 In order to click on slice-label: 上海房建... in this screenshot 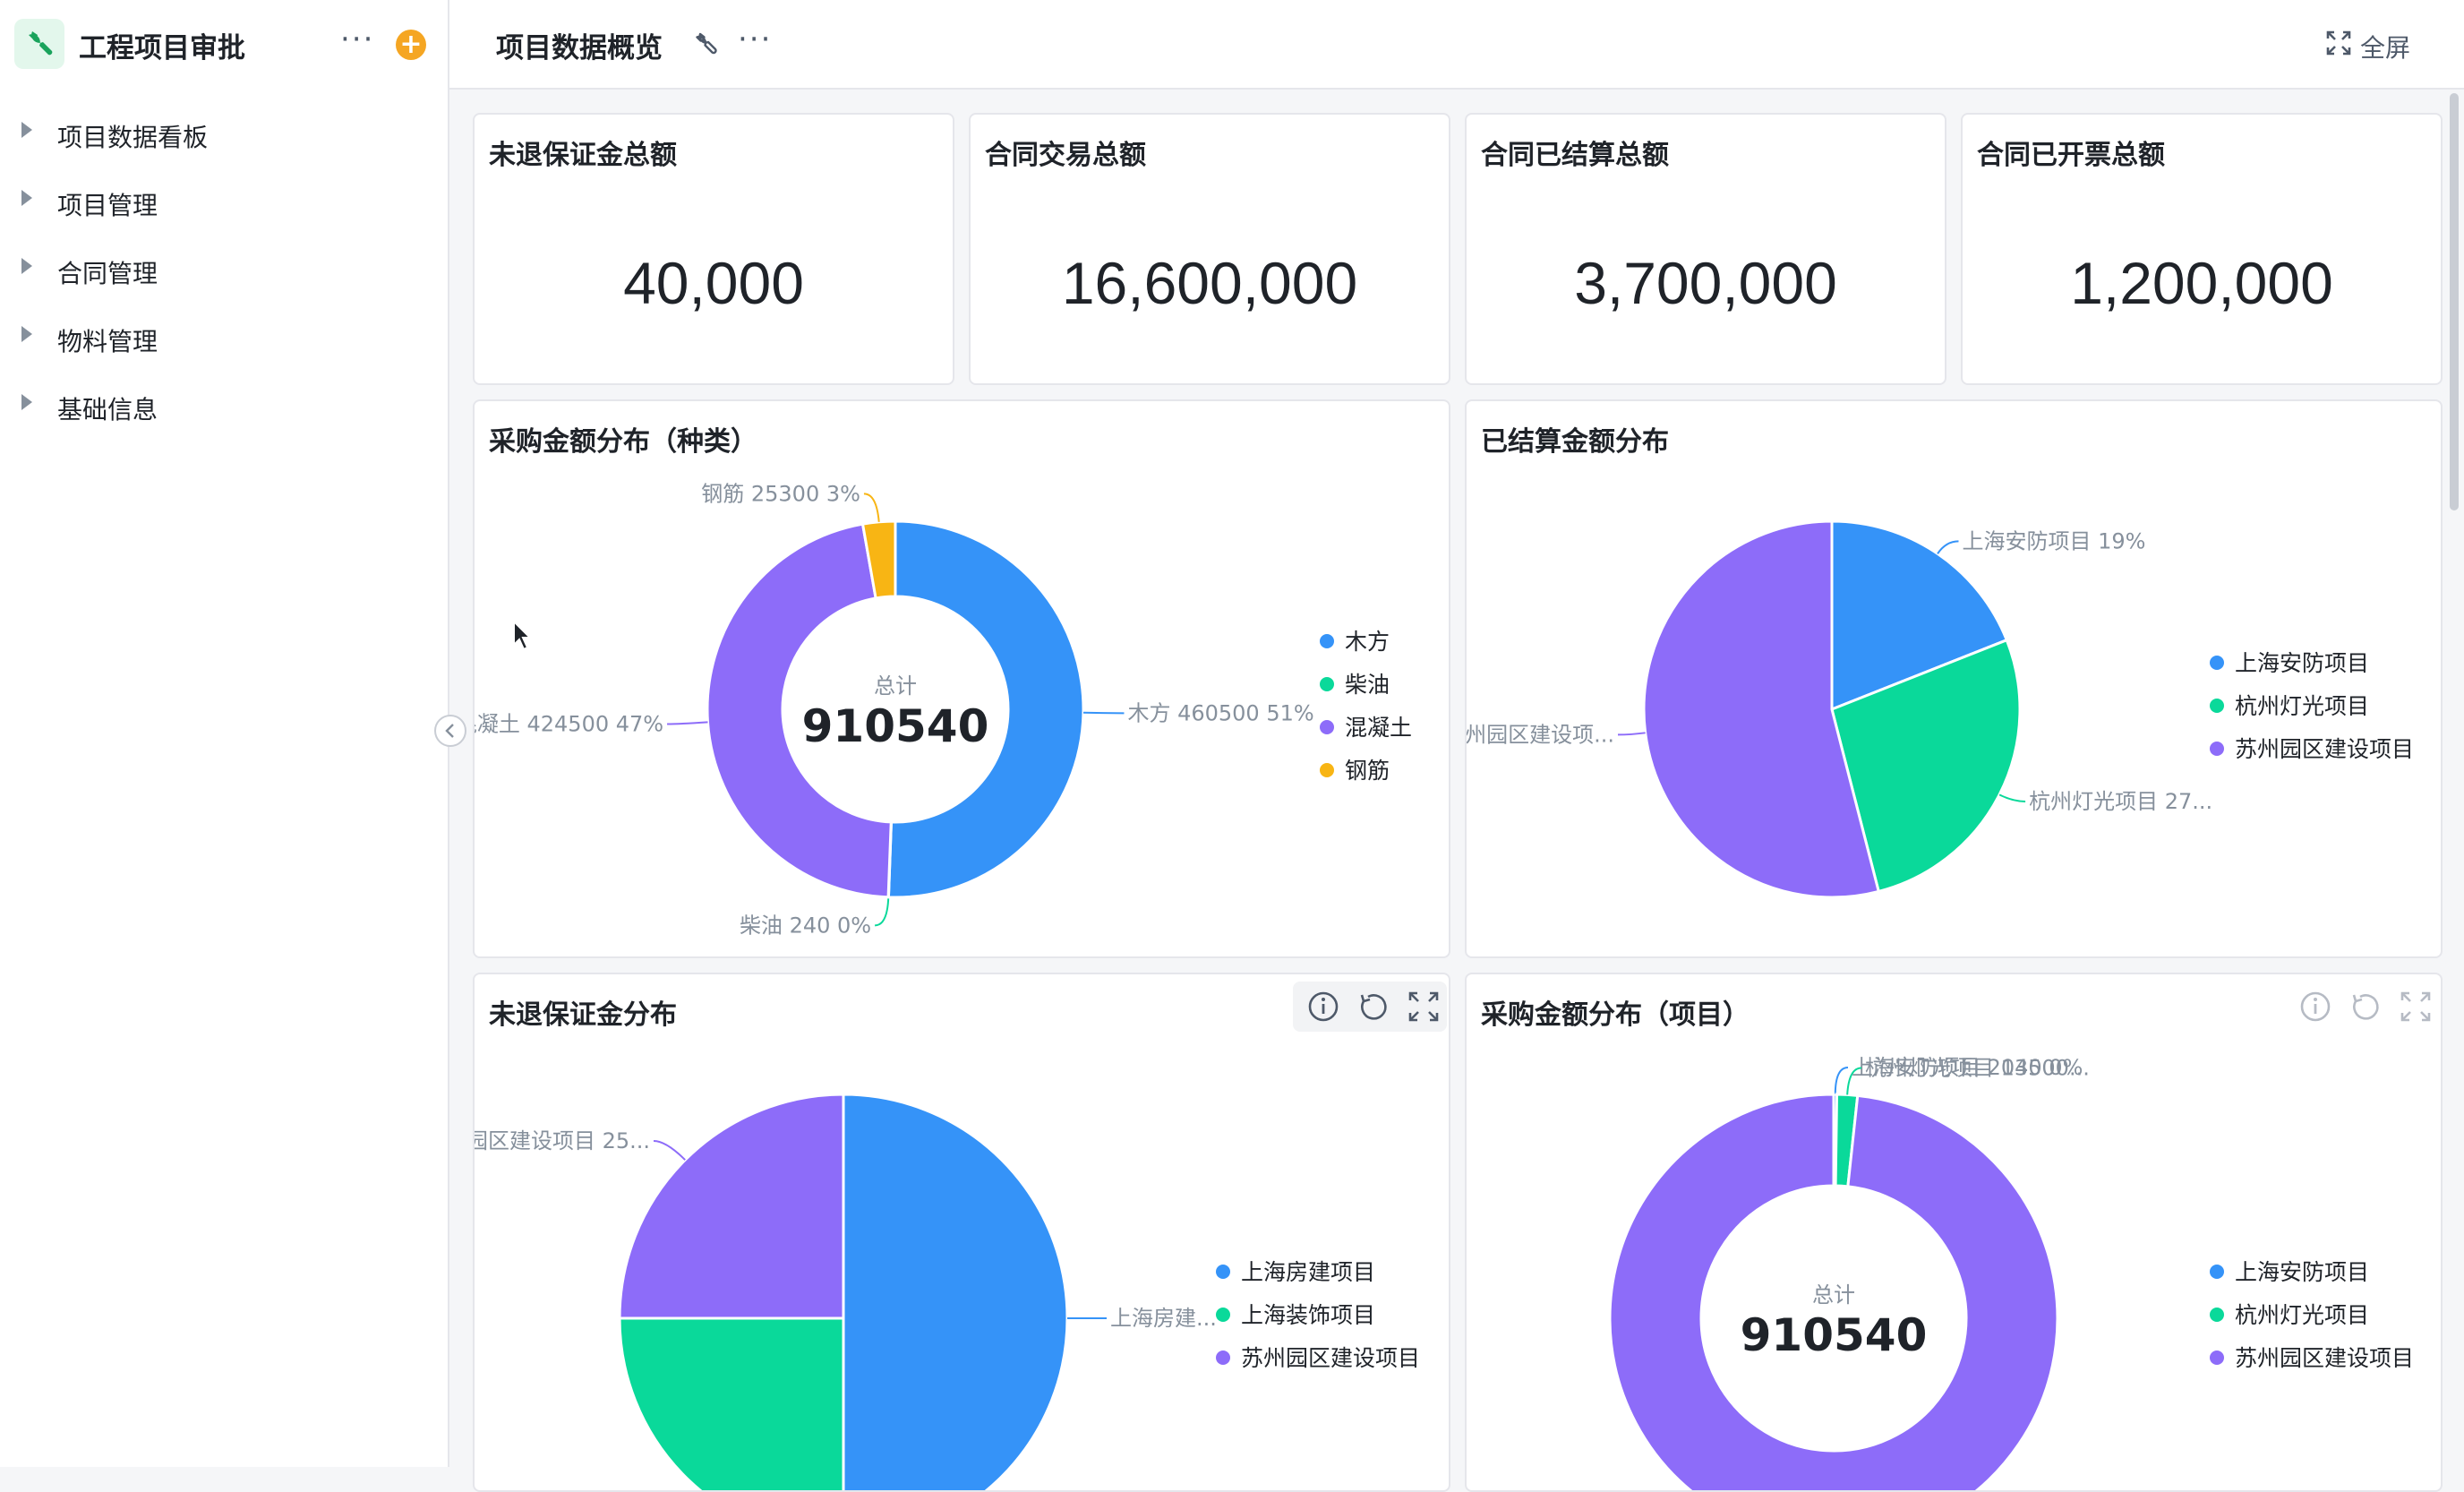, I will do `click(1163, 1318)`.